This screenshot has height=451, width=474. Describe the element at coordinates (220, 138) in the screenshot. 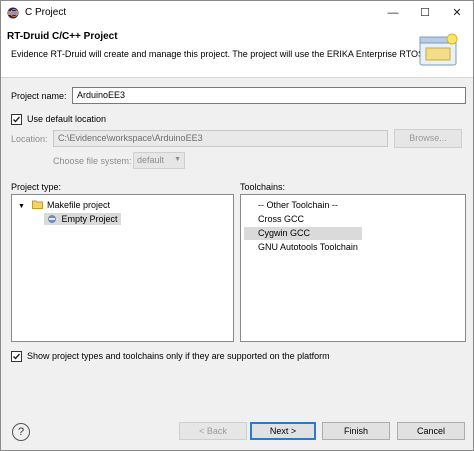

I see `location-input: C:\Evidence\workspace\ArduinoEE3` at that location.